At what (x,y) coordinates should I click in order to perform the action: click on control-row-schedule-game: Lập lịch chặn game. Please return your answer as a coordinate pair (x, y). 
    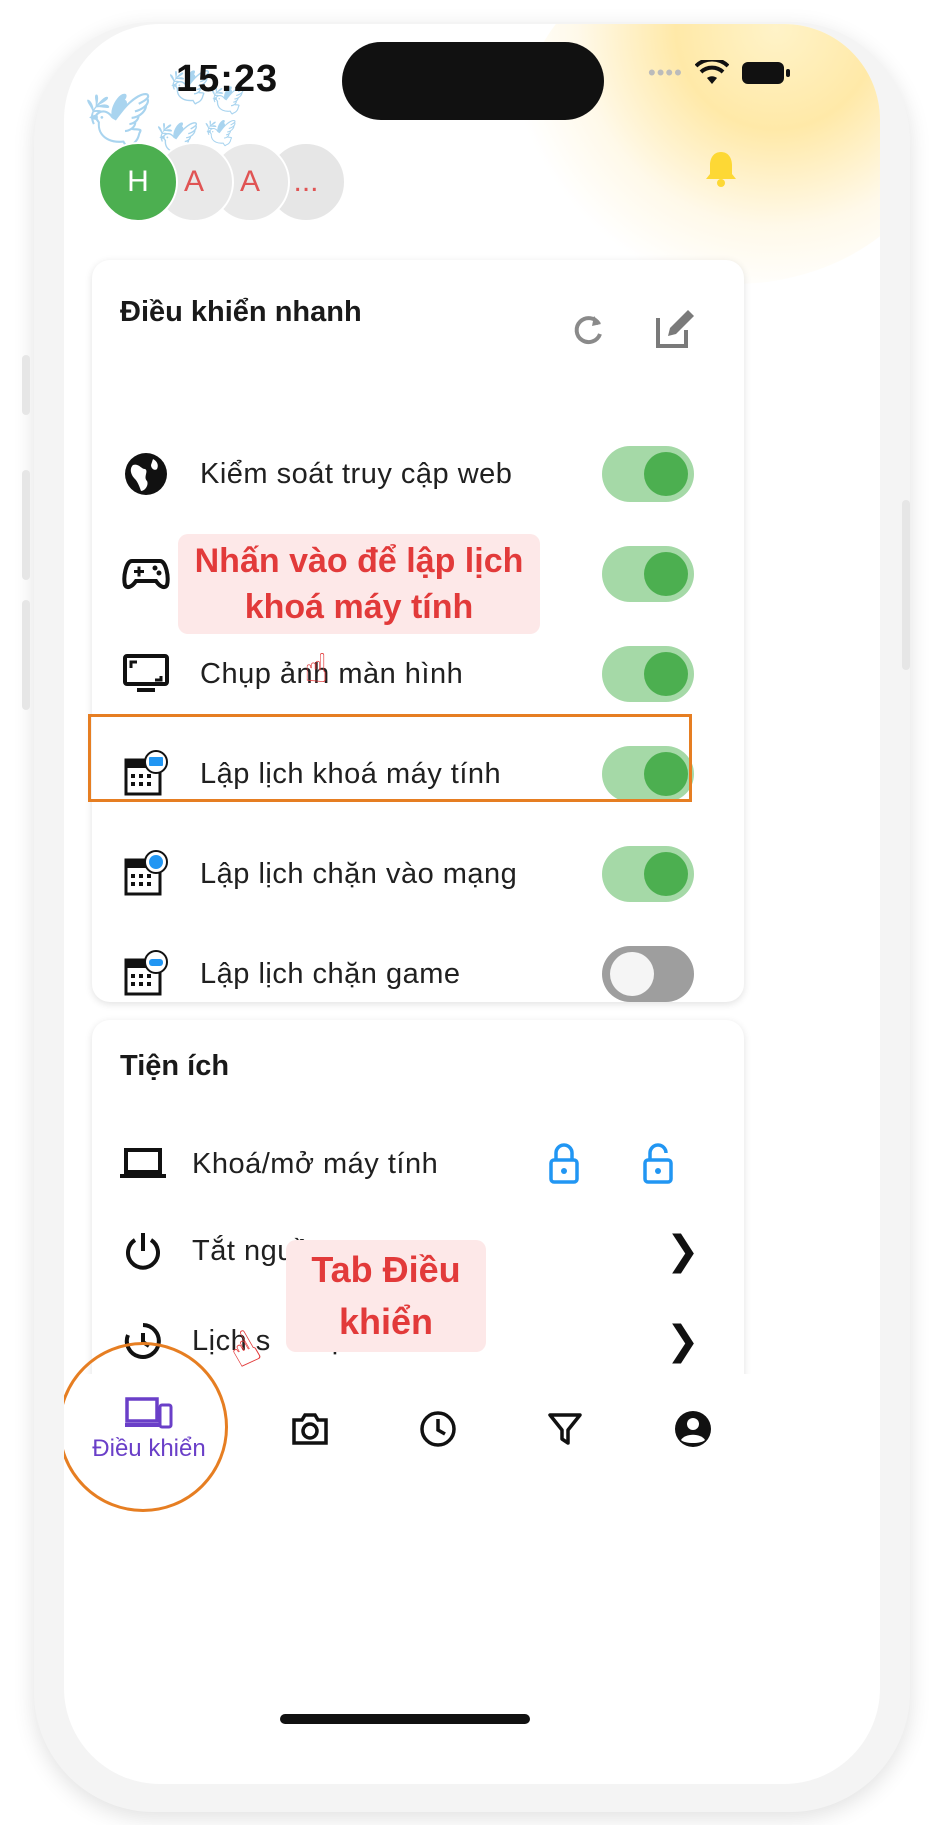
    Looking at the image, I should click on (418, 974).